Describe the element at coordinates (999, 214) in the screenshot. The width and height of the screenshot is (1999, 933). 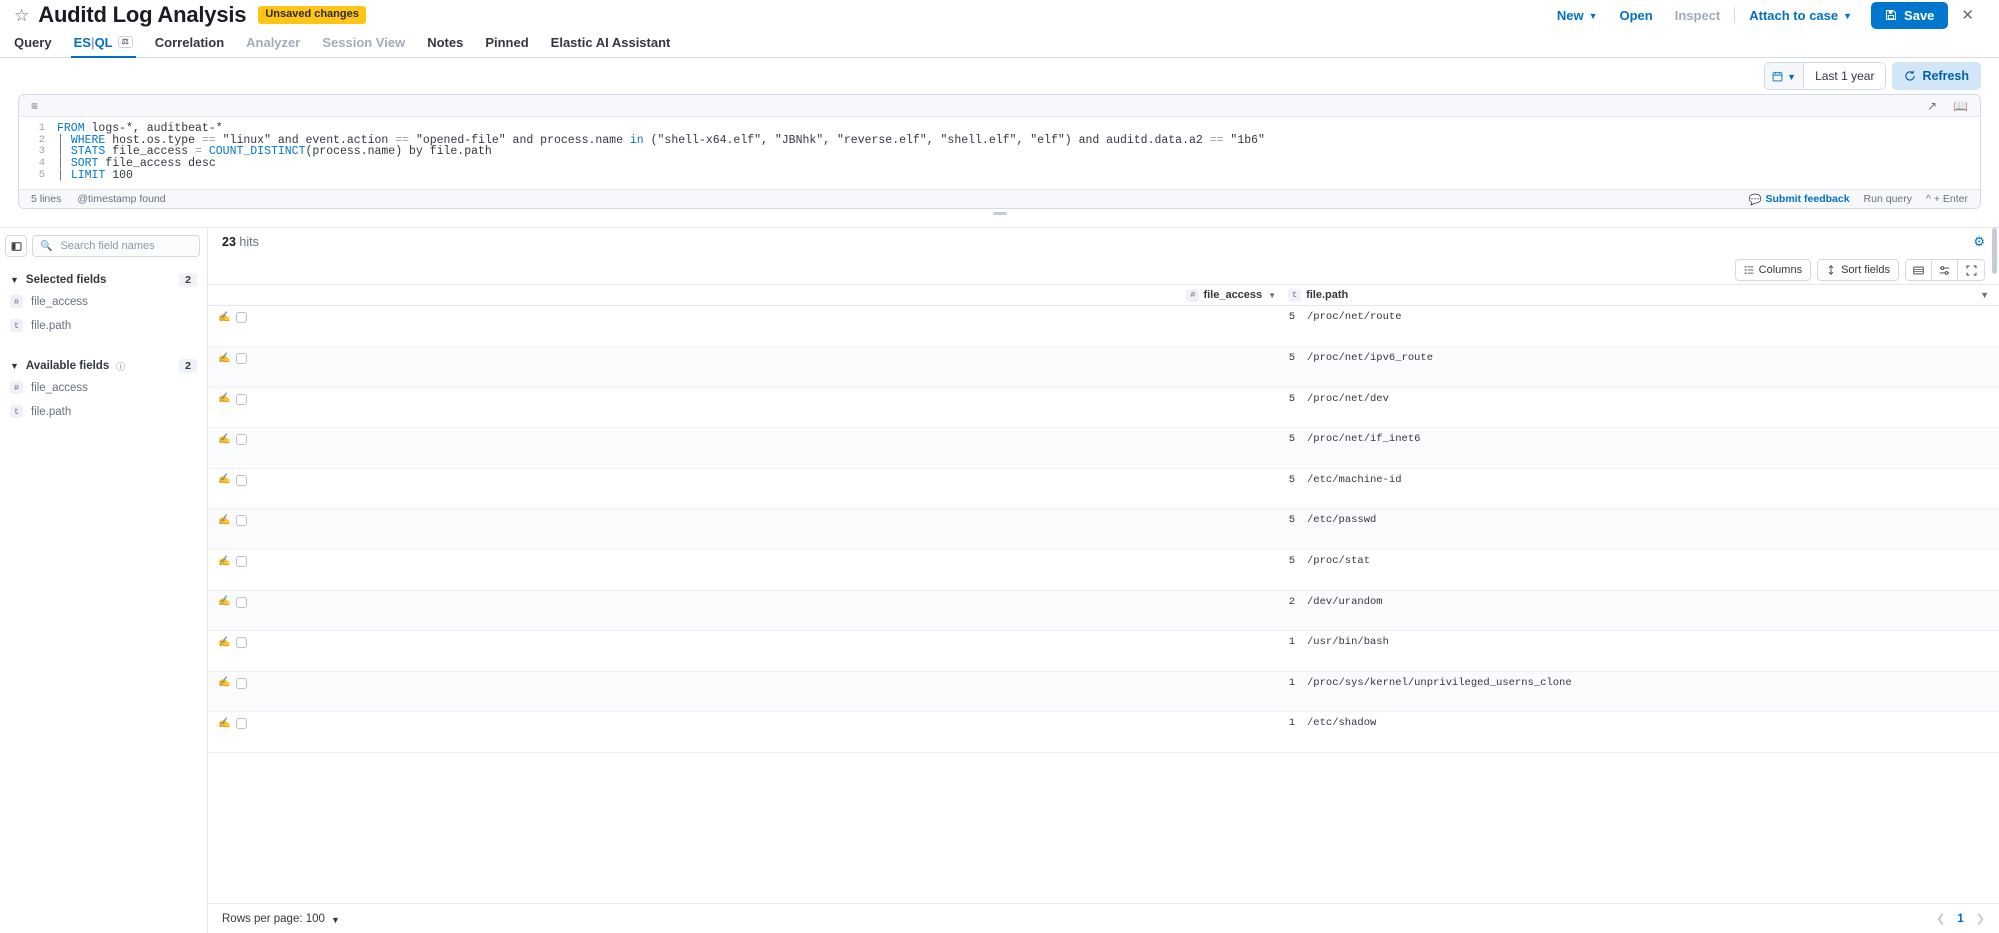
I see `editor-resize-handle` at that location.